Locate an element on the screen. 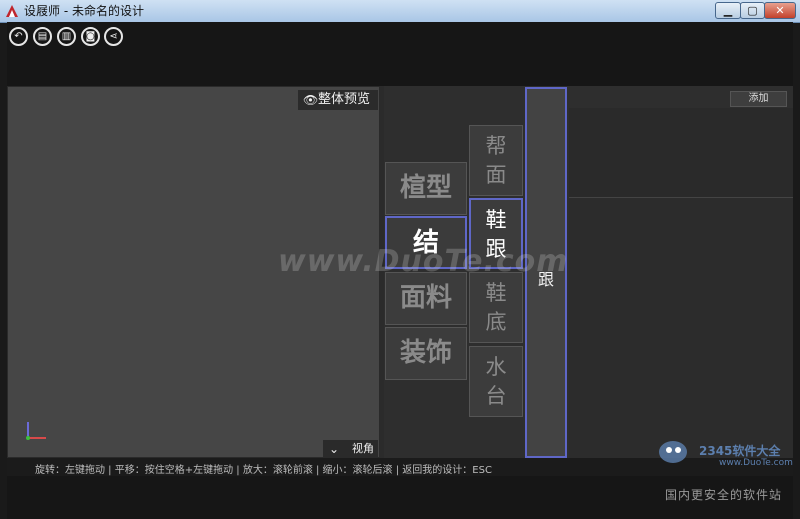 The width and height of the screenshot is (800, 519). screenshot-button: ◙ is located at coordinates (90, 36).